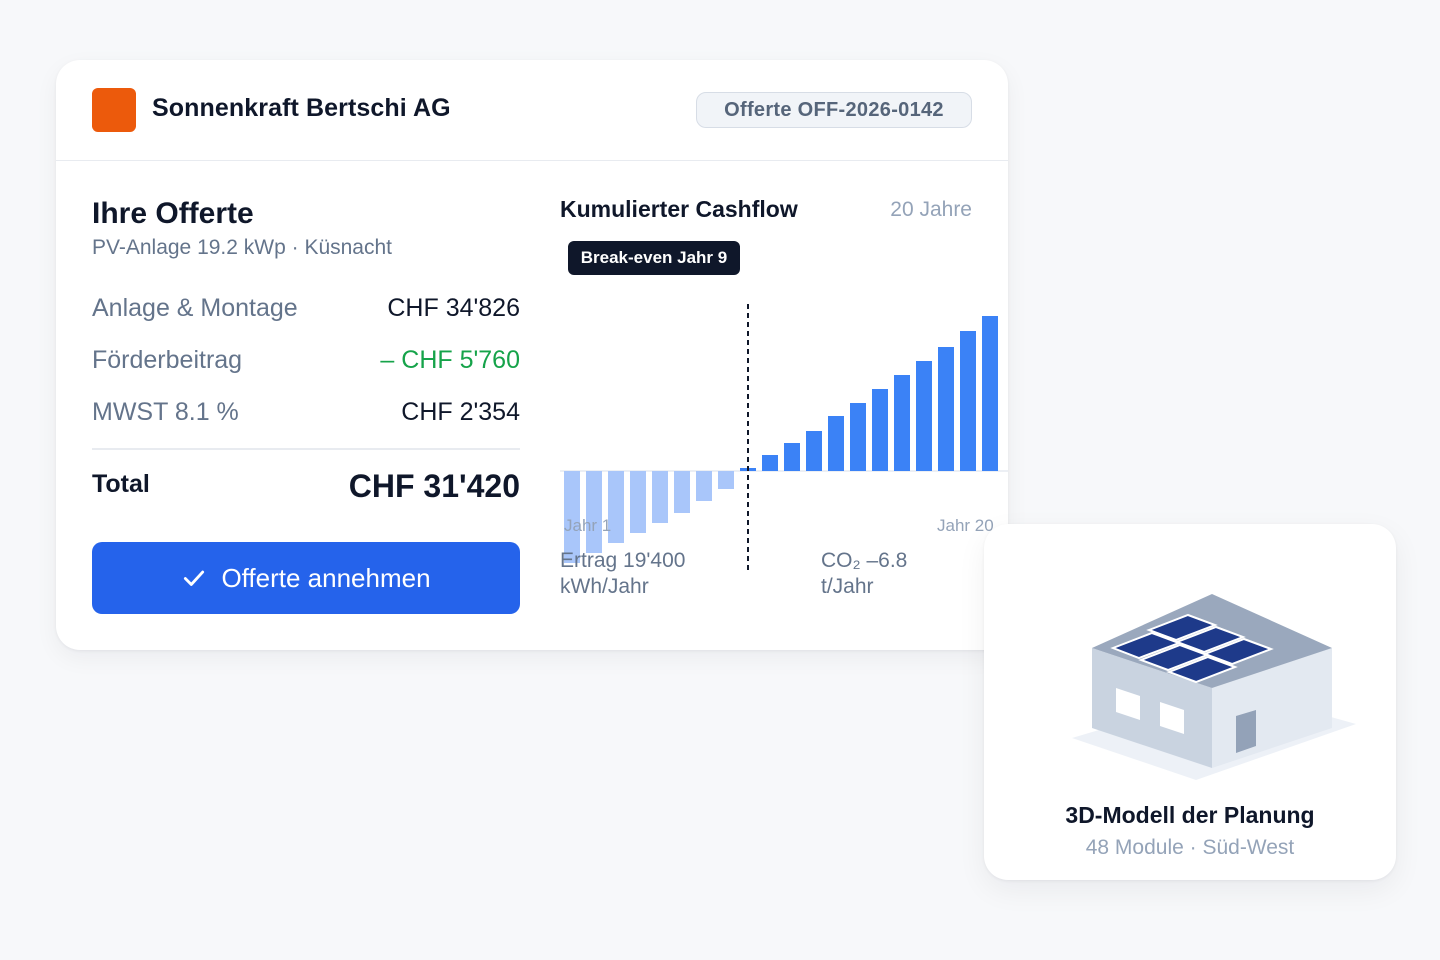  What do you see at coordinates (1190, 659) in the screenshot?
I see `building-3d-model` at bounding box center [1190, 659].